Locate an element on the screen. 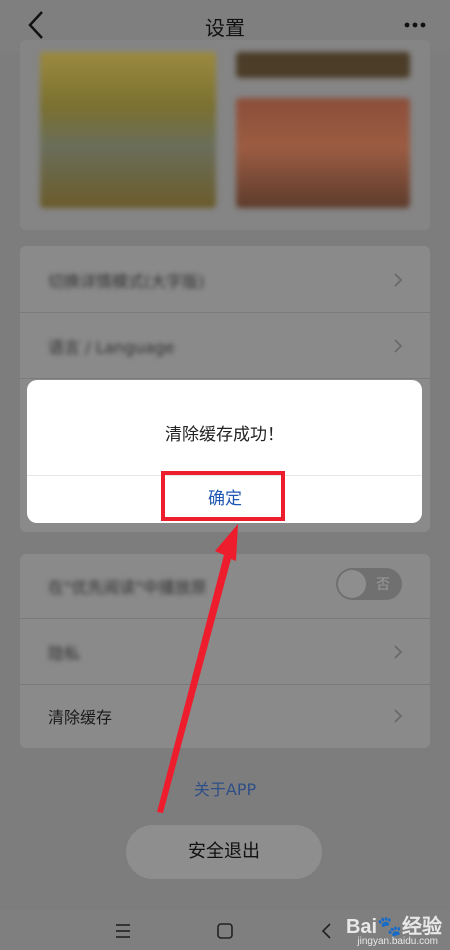  settings-row-clear-cache: 清除缓存 is located at coordinates (225, 716).